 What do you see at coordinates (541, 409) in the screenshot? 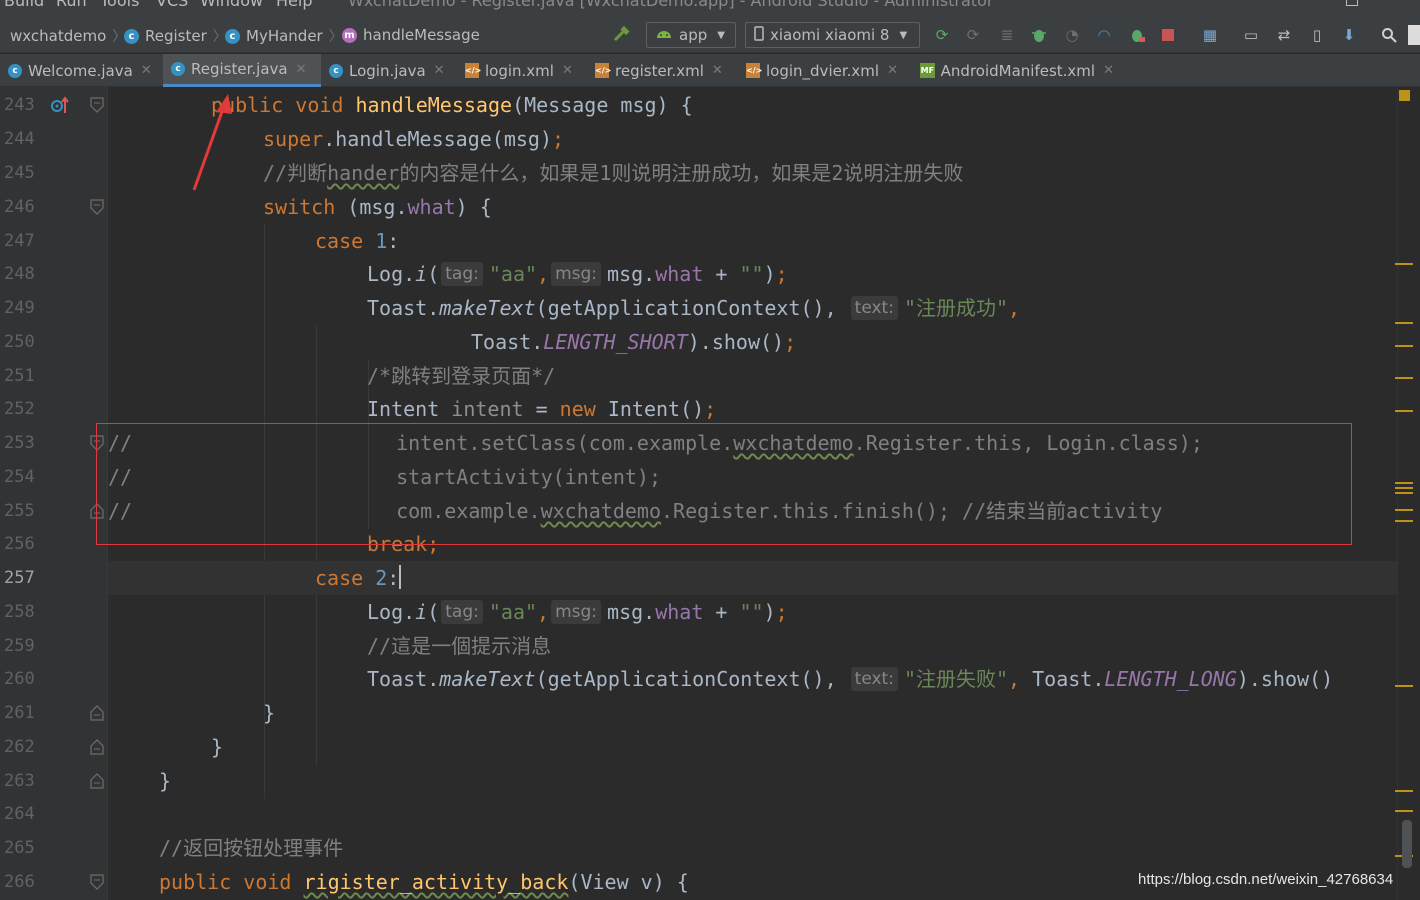
I see `code-line-252: Intent intent = new Intent();` at bounding box center [541, 409].